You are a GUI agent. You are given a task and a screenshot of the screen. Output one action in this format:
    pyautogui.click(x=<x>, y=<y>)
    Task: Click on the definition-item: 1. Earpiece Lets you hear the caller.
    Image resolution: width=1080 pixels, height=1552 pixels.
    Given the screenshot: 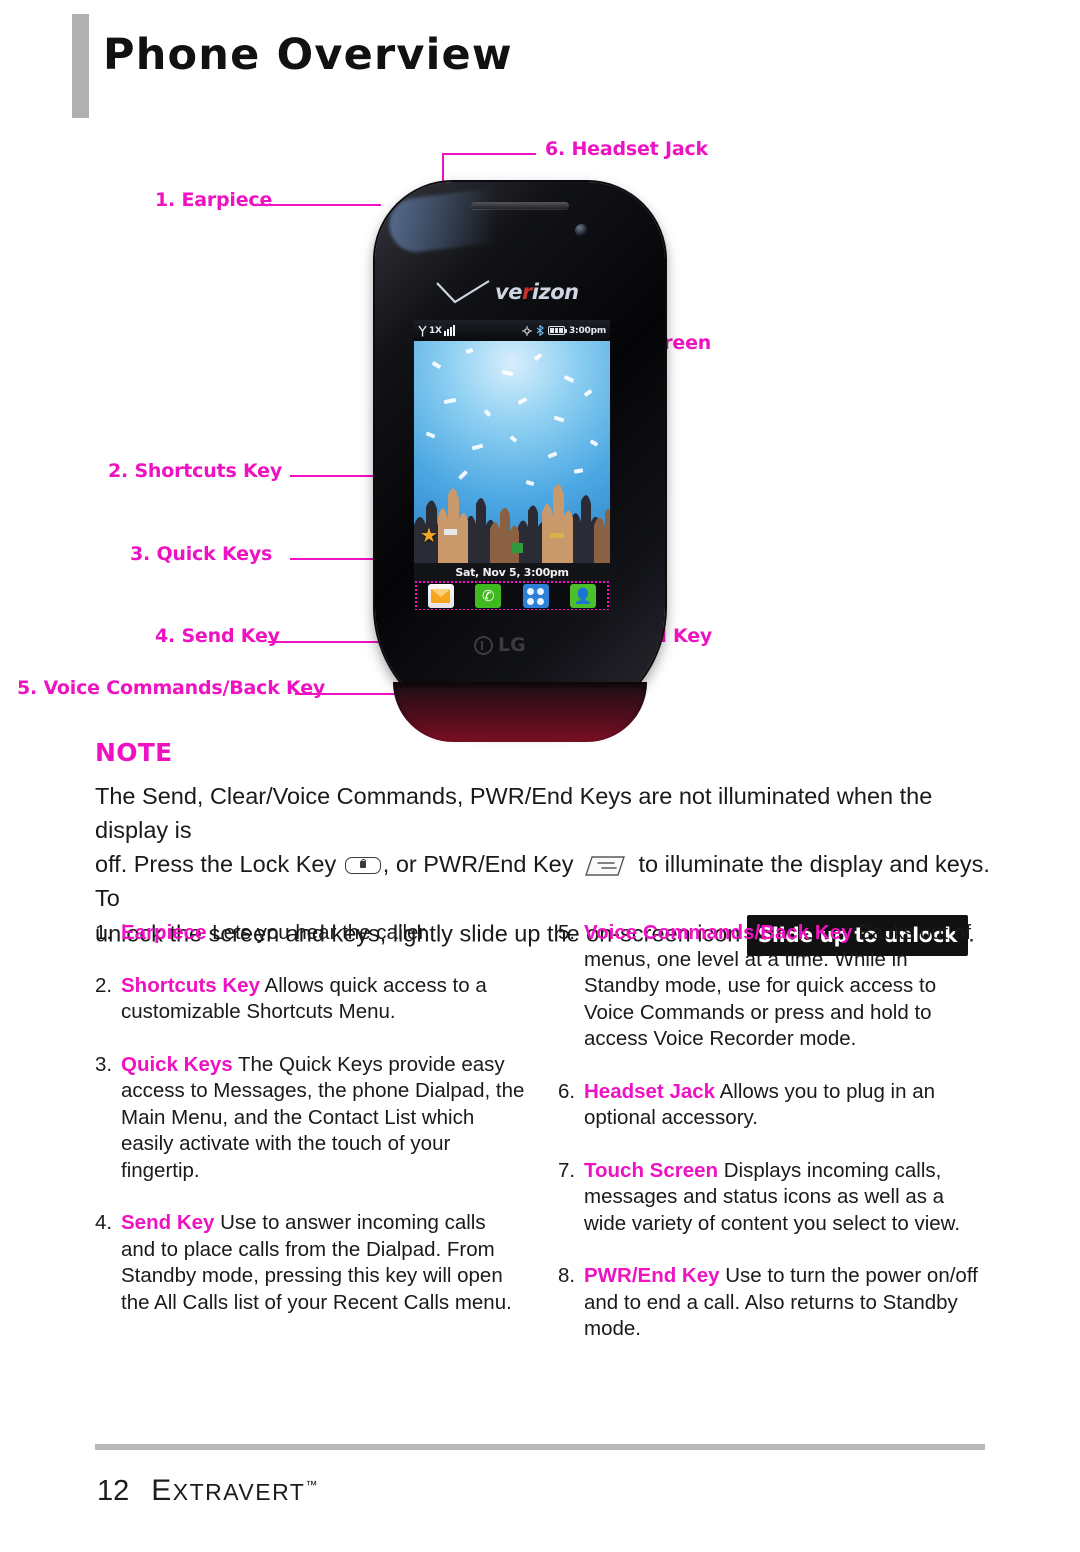 What is the action you would take?
    pyautogui.click(x=310, y=933)
    